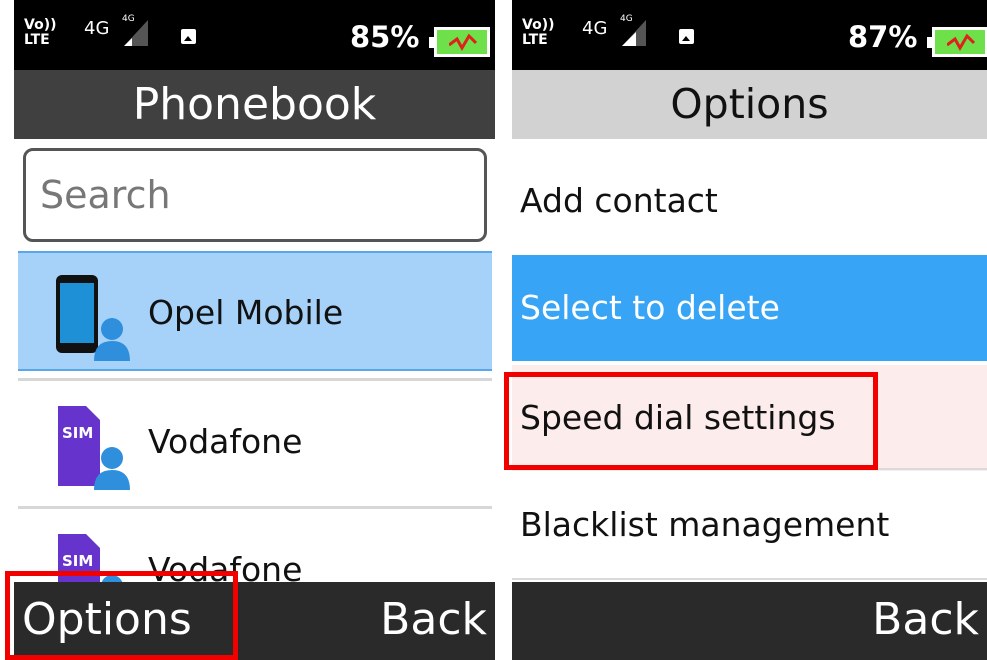  I want to click on contact-item-vodafone: SIM Vodafone, so click(255, 442).